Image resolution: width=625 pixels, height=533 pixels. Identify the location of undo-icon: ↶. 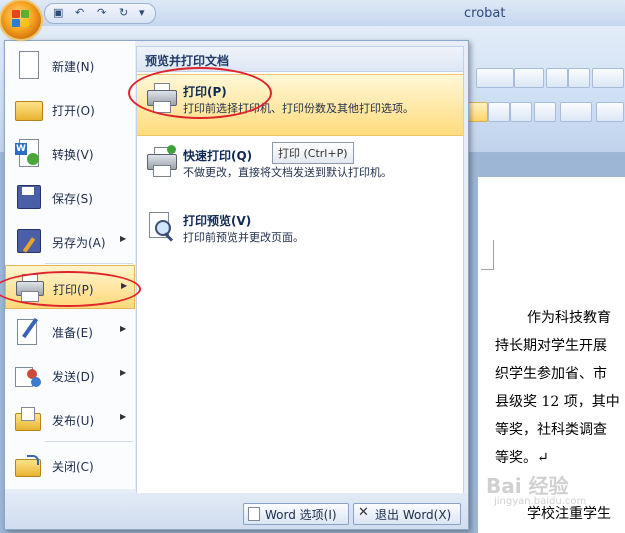
(79, 12).